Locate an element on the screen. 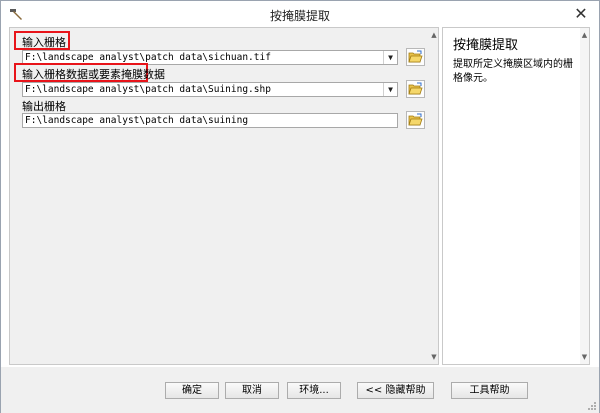 This screenshot has height=413, width=600. browse-mask-button is located at coordinates (415, 89).